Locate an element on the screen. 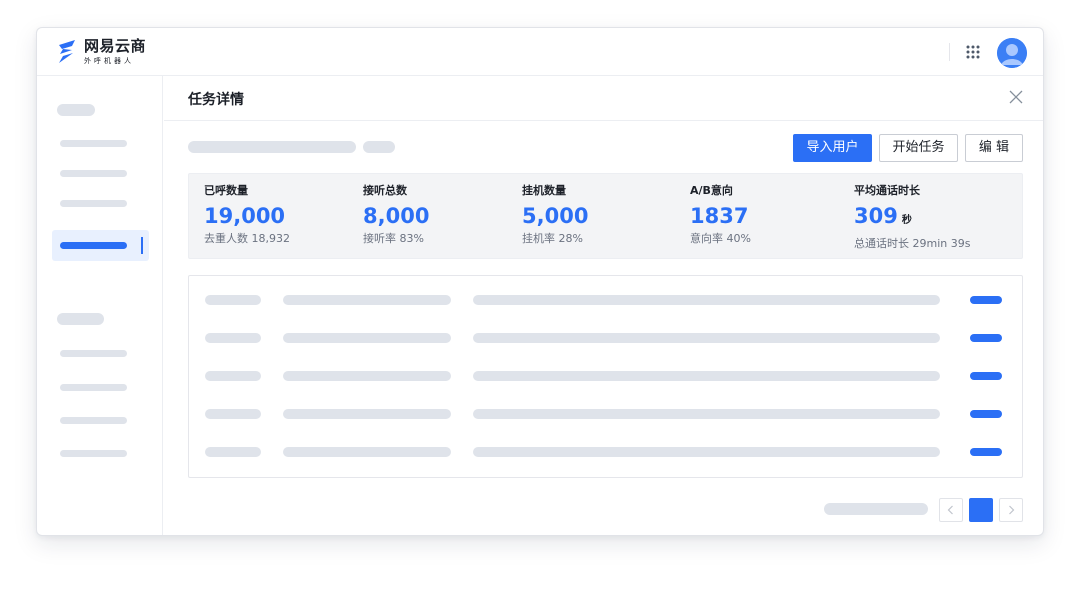 Image resolution: width=1080 pixels, height=590 pixels. stat-value: 309 秒 is located at coordinates (912, 218).